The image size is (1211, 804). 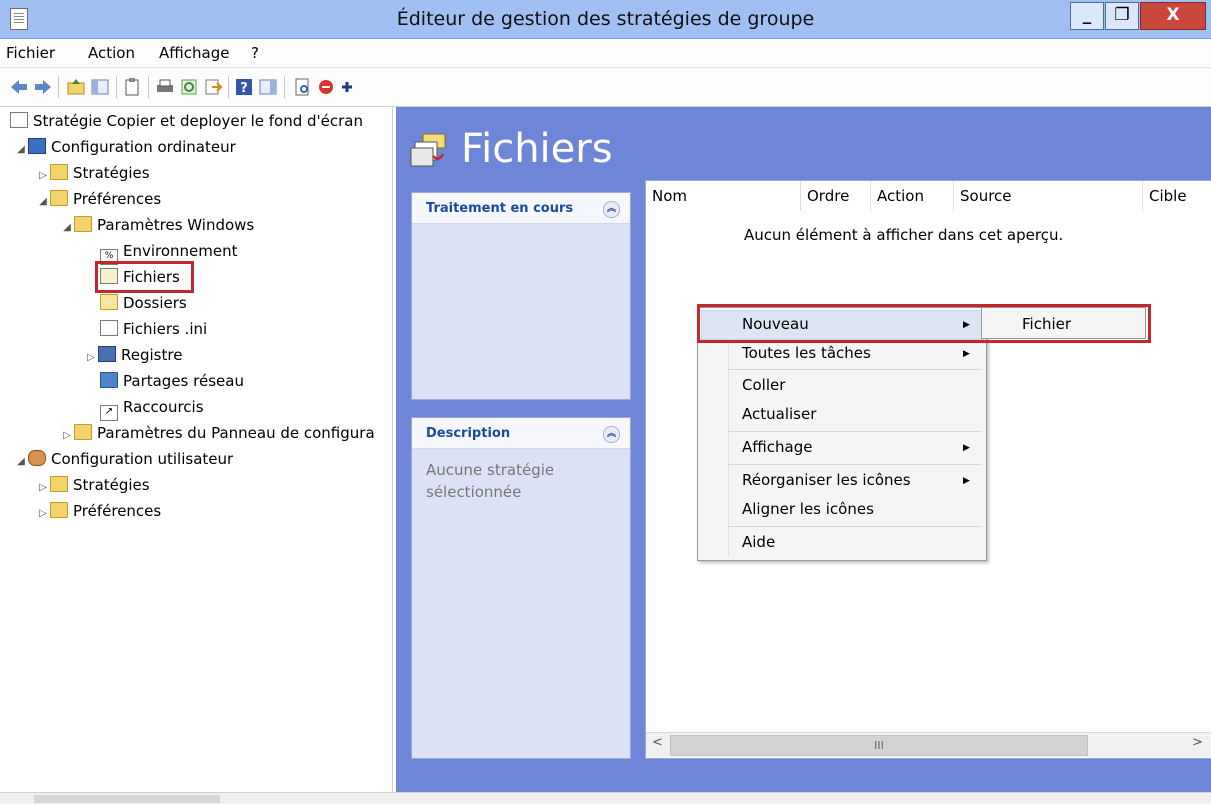 I want to click on new-file-highlight-box, so click(x=924, y=323).